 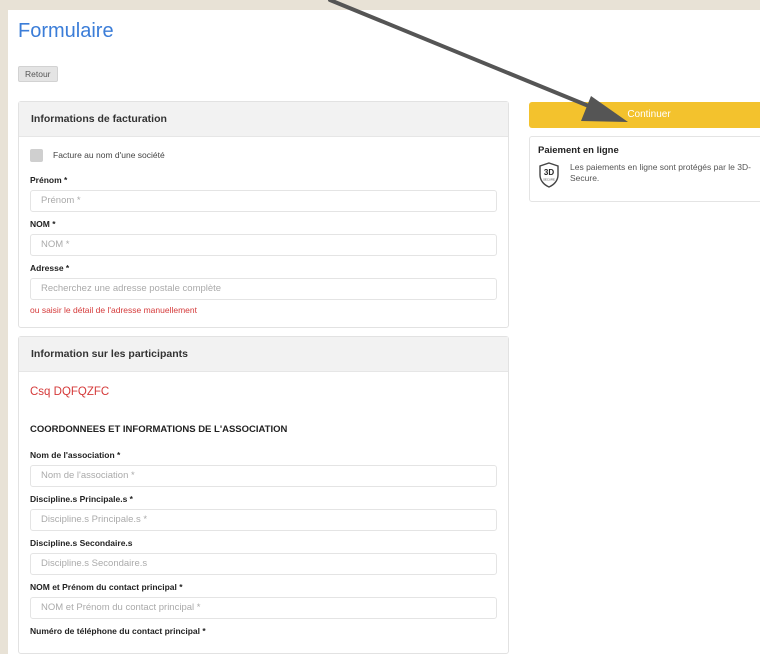 I want to click on main-discipline-label: Discipline.s Principale.s *, so click(x=81, y=499).